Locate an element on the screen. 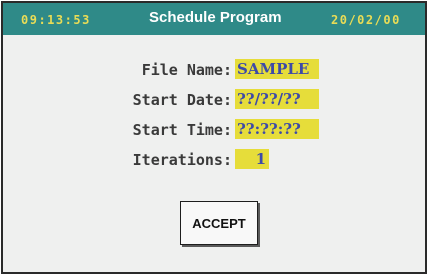  iterations-label: Iterations: is located at coordinates (182, 160).